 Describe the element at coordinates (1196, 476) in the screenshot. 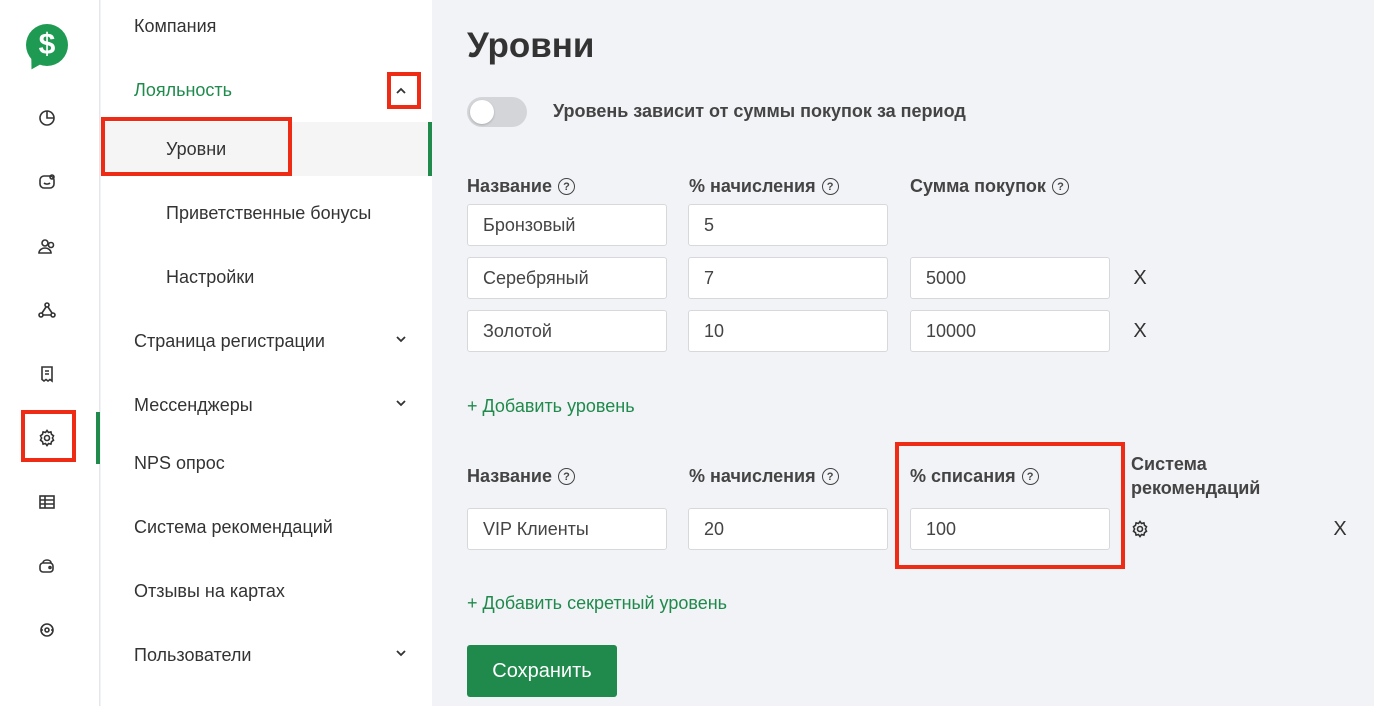

I see `secret-header-referral: Система рекомендаций` at that location.